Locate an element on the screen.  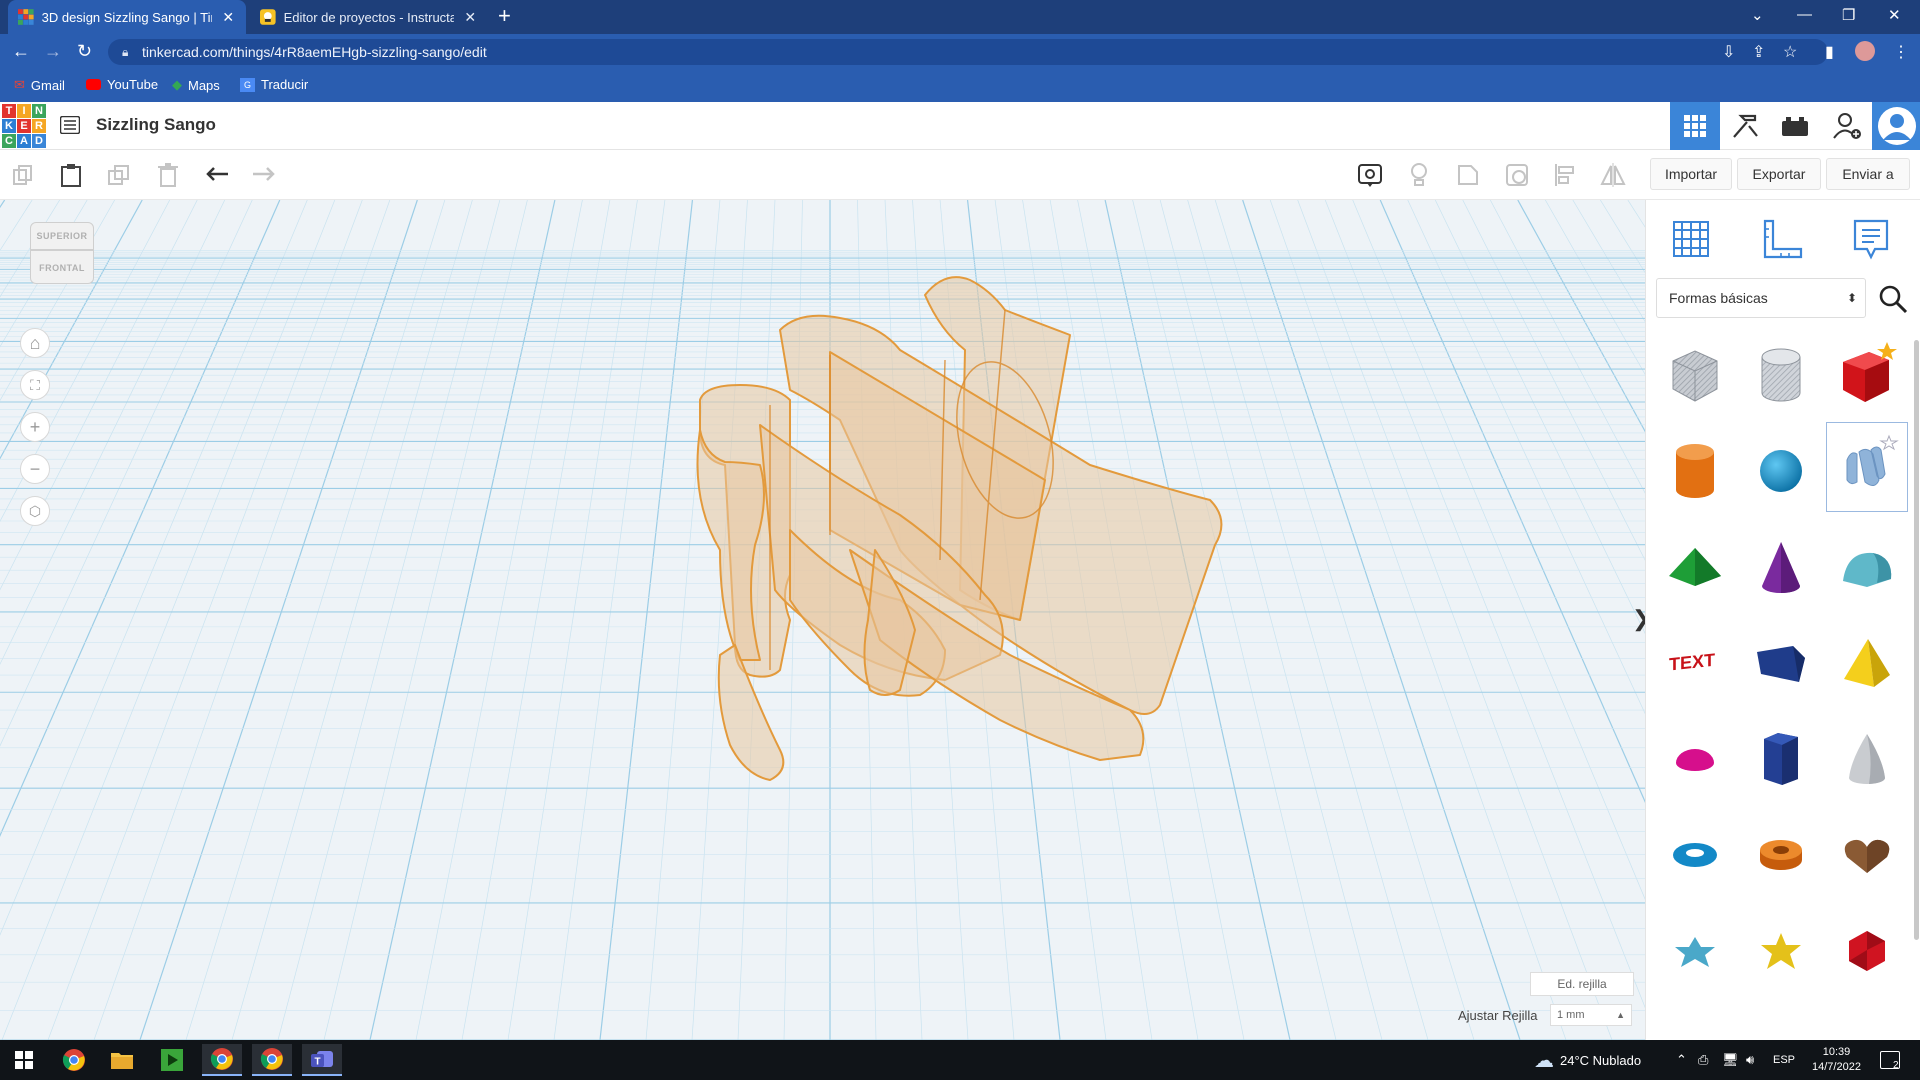
shape-text: TEXT is located at coordinates (1695, 663).